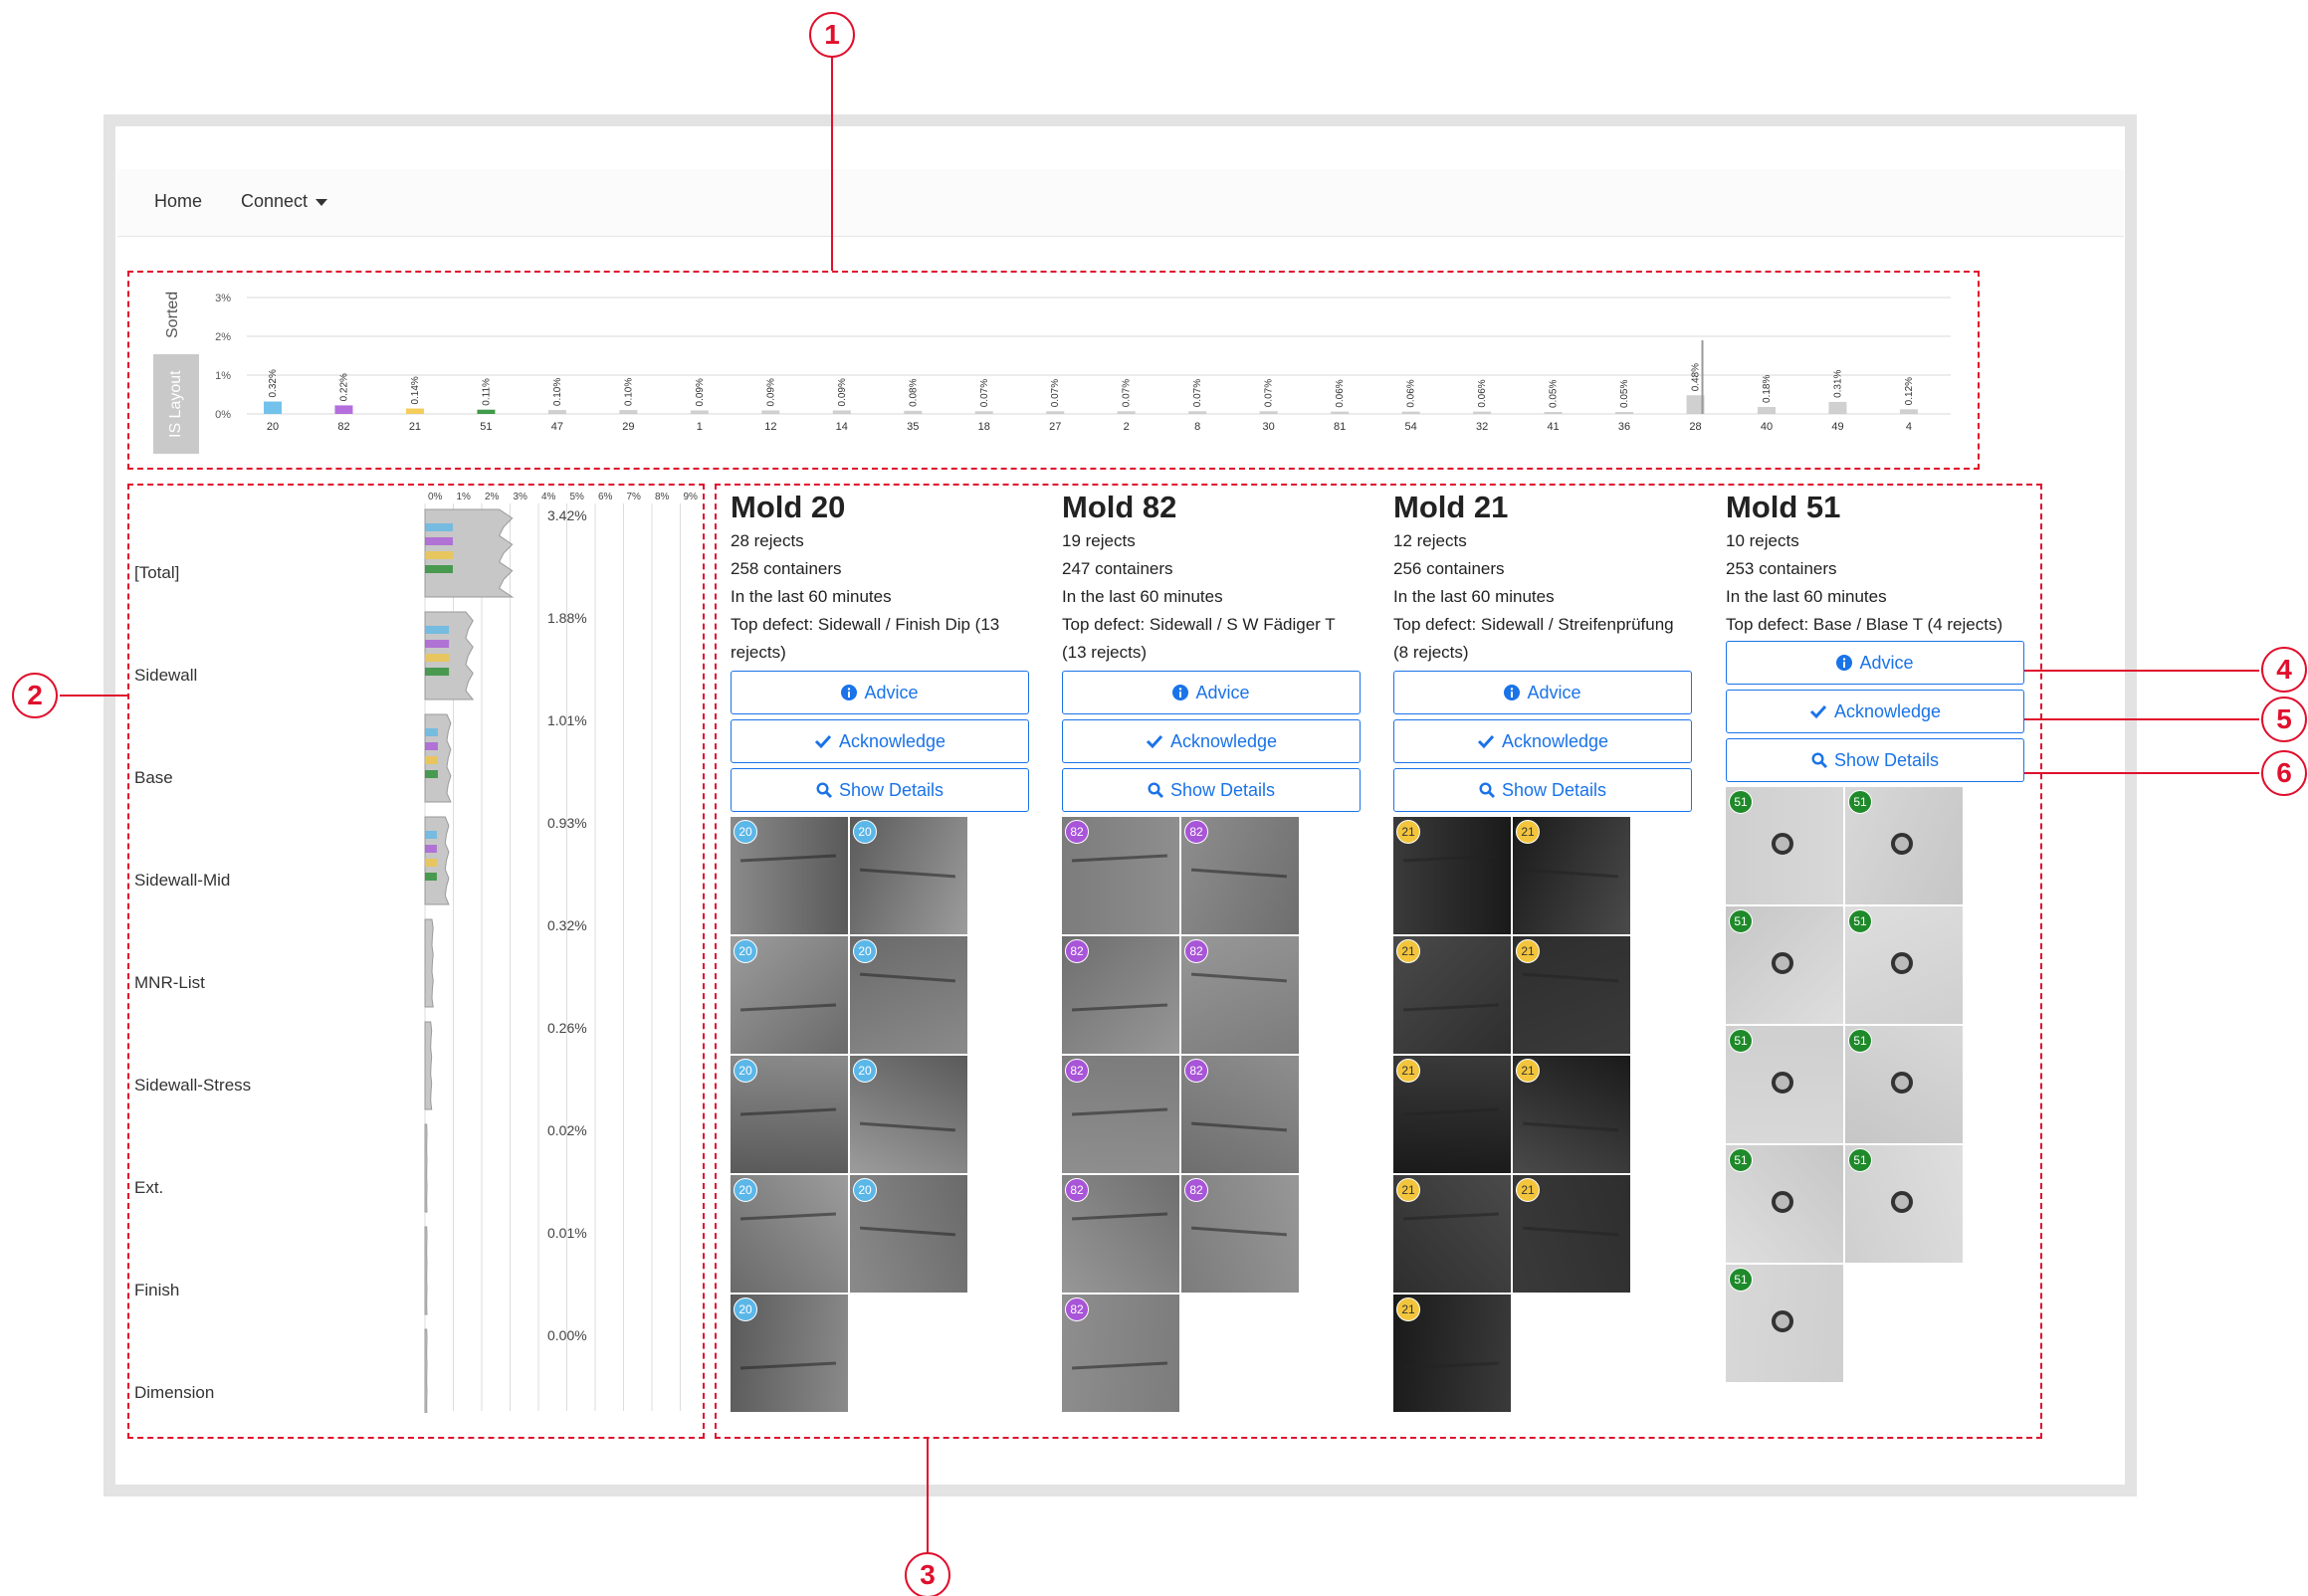 The height and width of the screenshot is (1596, 2308). Describe the element at coordinates (1430, 540) in the screenshot. I see `mold-rejects: 12 rejects` at that location.